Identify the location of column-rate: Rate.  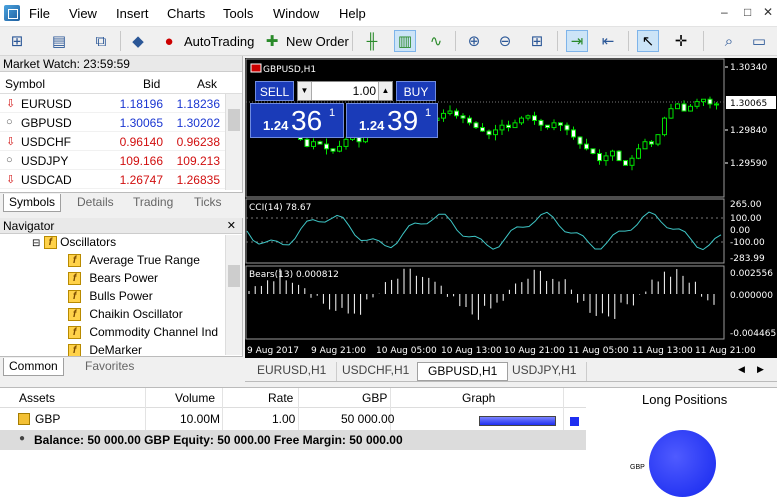
(280, 398).